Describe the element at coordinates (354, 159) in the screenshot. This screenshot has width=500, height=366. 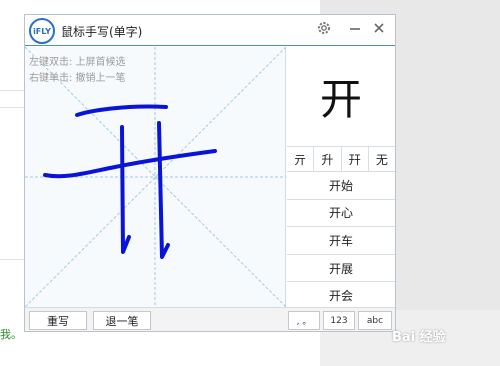
I see `candidate-character: 幵` at that location.